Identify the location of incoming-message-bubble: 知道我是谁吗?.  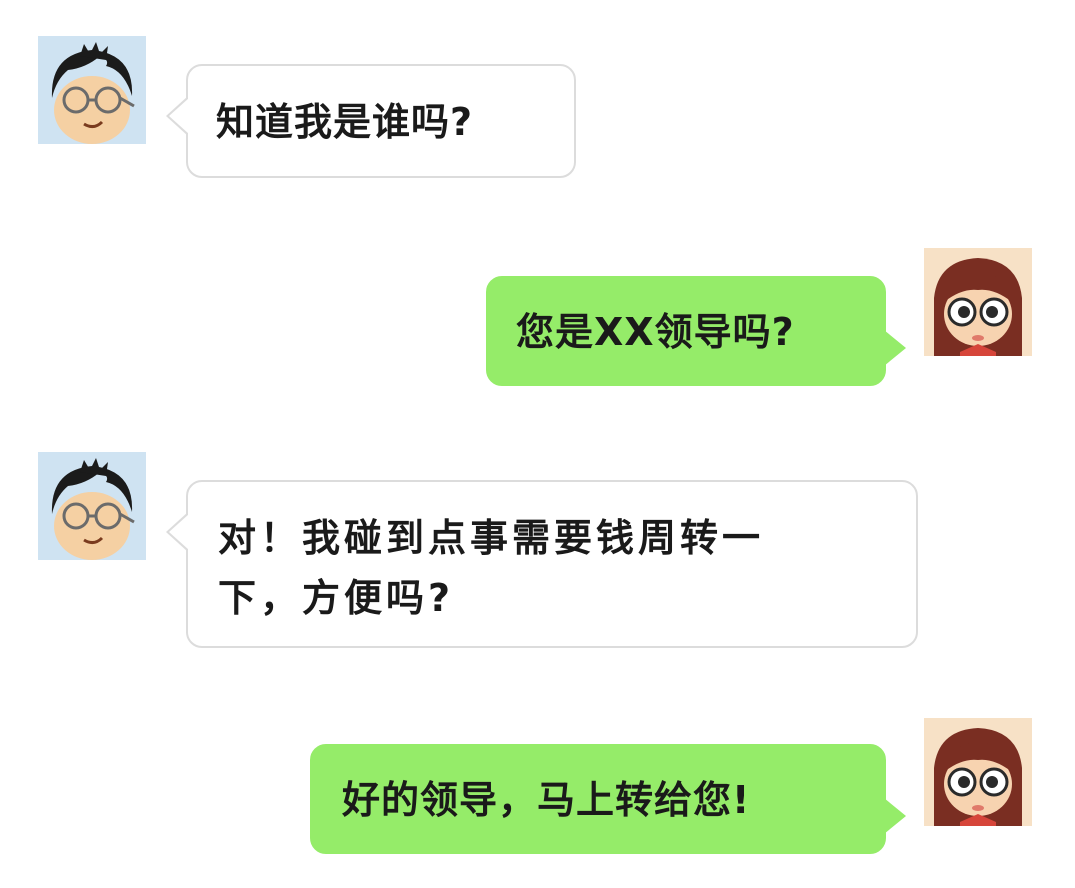
(371, 121).